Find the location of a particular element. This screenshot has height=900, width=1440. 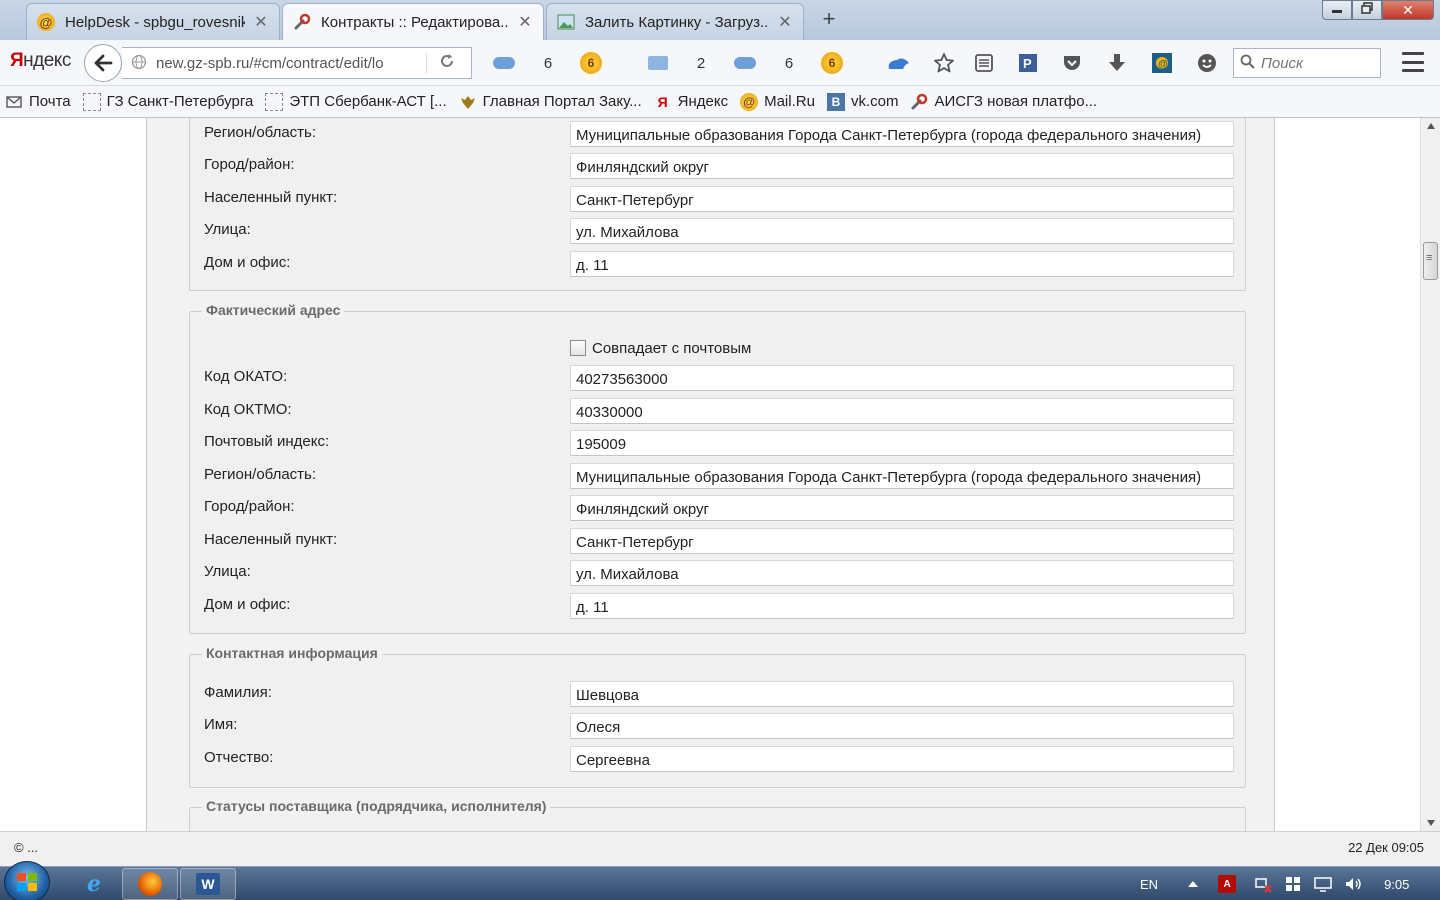

smiley-icon is located at coordinates (1207, 63).